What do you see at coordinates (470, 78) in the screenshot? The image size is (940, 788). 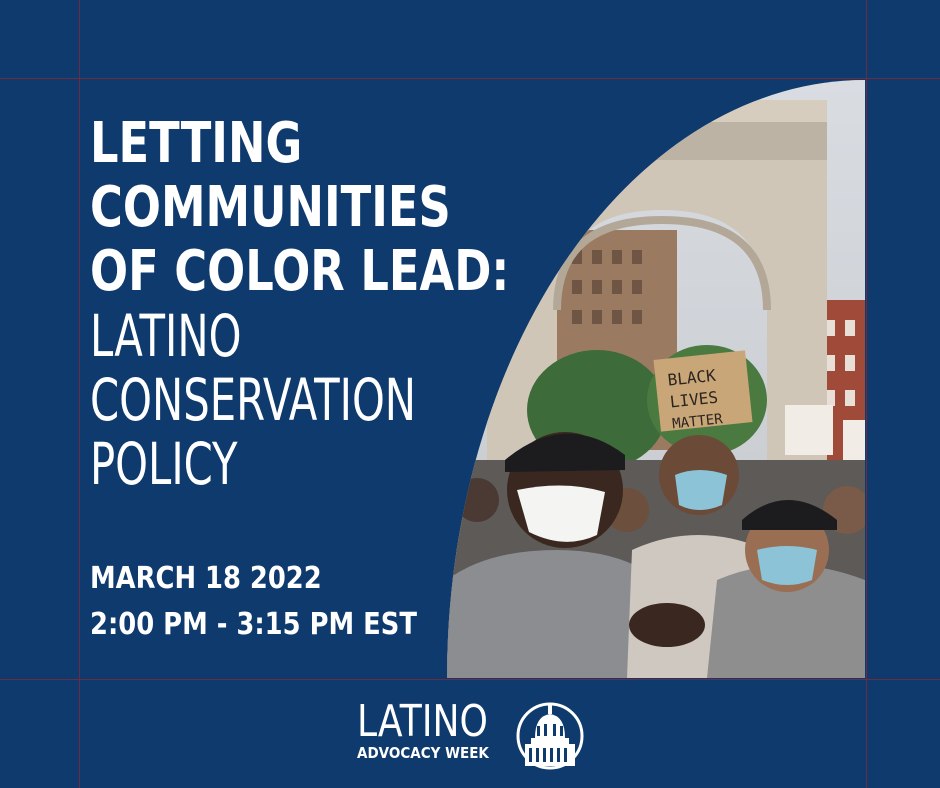 I see `guide-line-top` at bounding box center [470, 78].